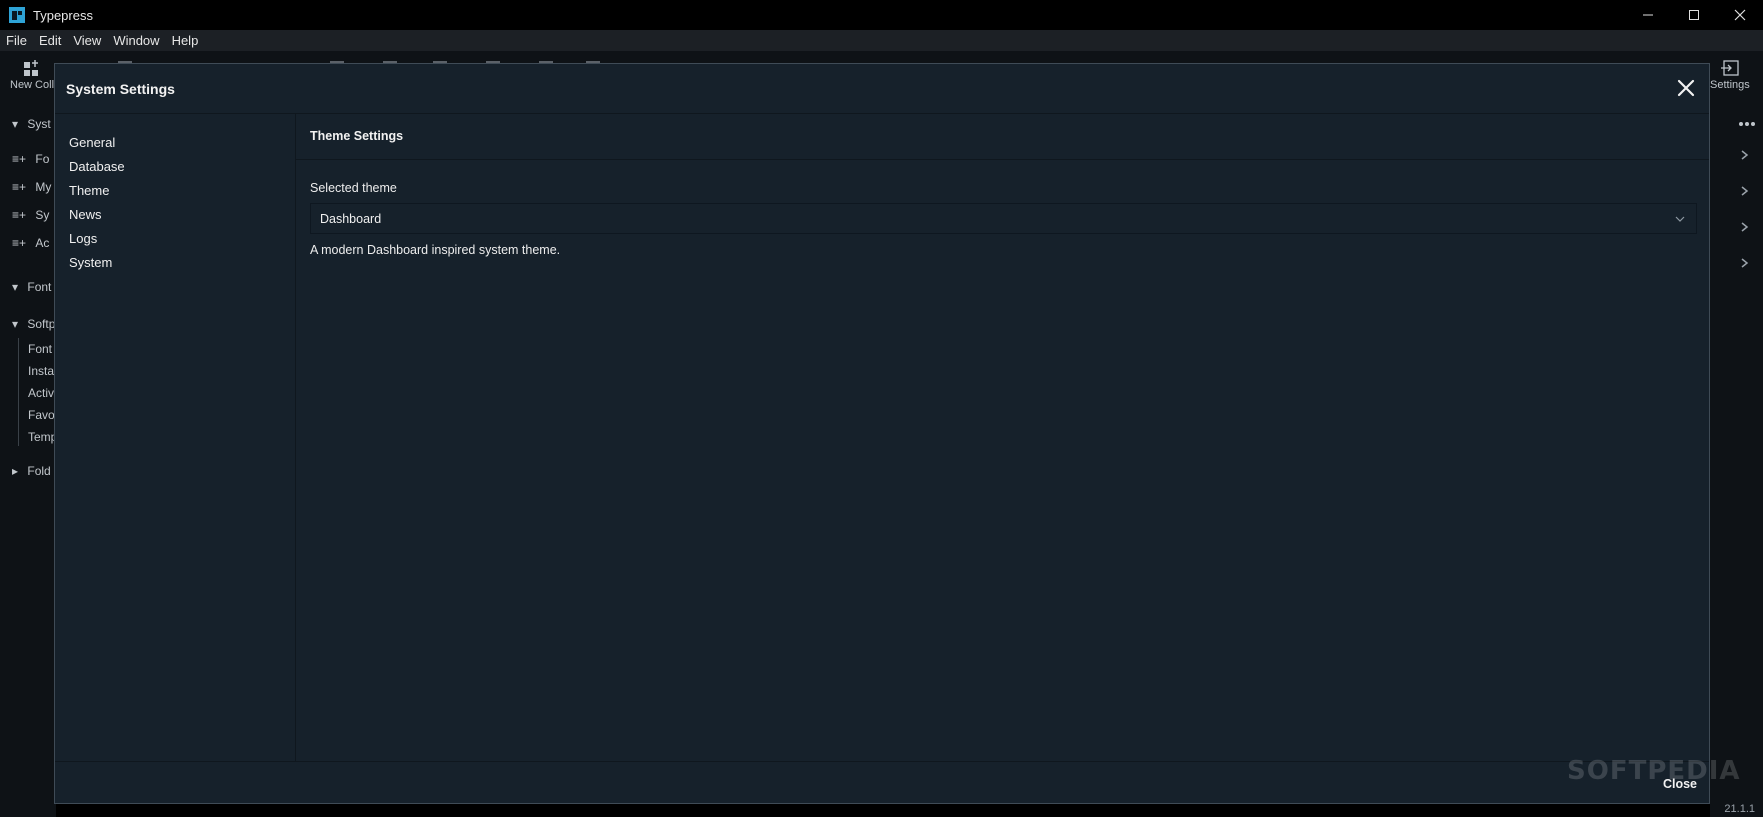 The image size is (1763, 817). What do you see at coordinates (357, 136) in the screenshot?
I see `section-title: Theme Settings` at bounding box center [357, 136].